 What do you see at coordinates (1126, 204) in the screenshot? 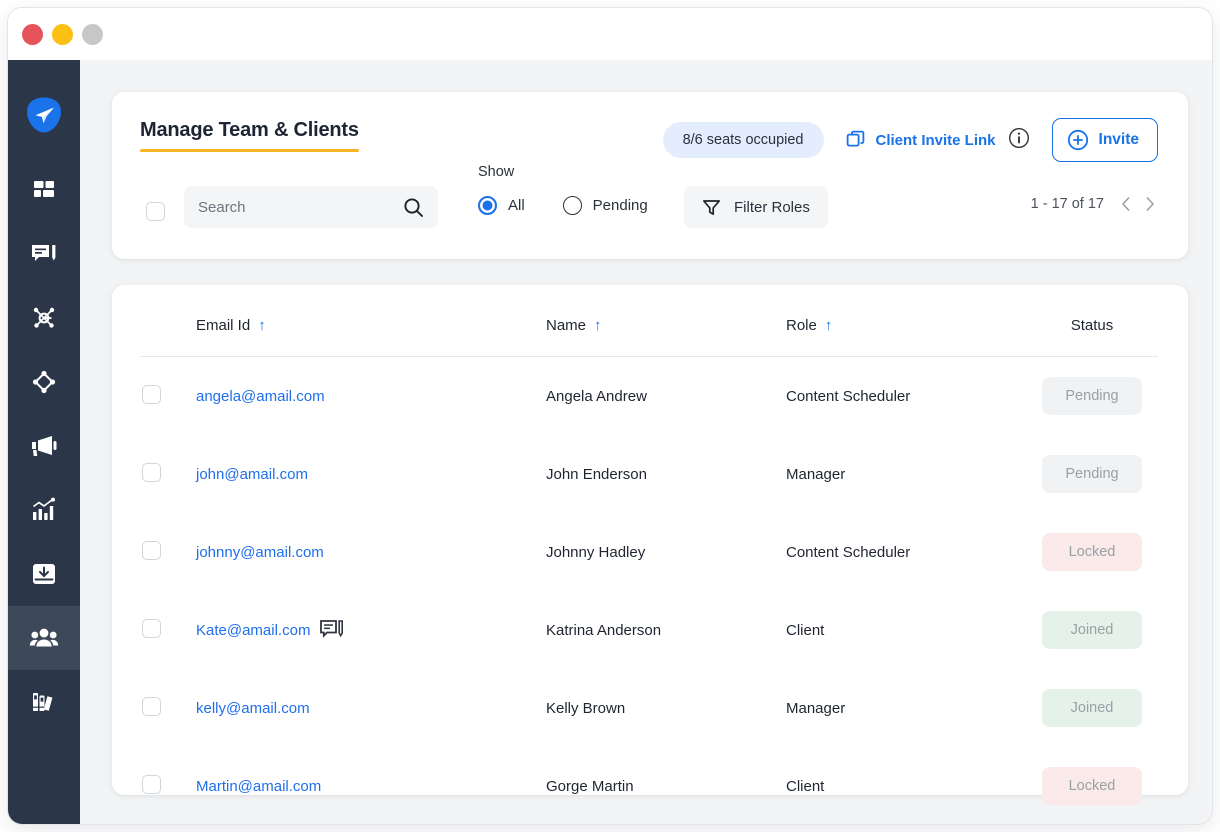
I see `chevron-left-icon` at bounding box center [1126, 204].